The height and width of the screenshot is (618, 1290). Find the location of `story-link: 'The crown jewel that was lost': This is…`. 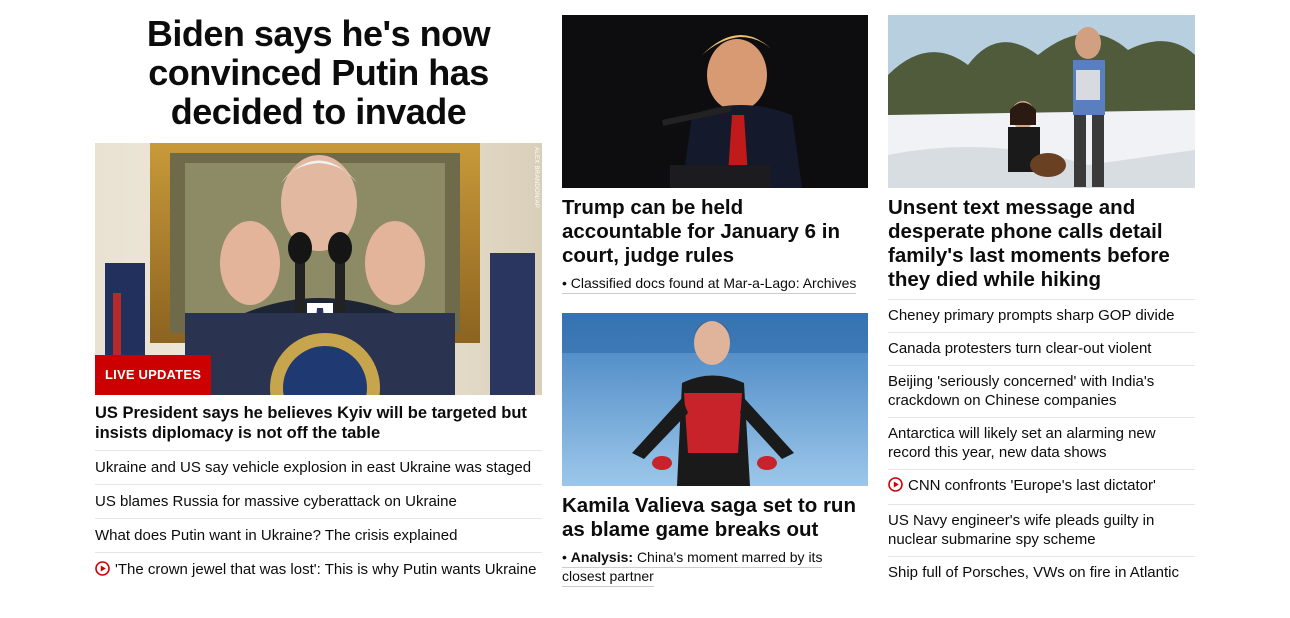

story-link: 'The crown jewel that was lost': This is… is located at coordinates (325, 569).